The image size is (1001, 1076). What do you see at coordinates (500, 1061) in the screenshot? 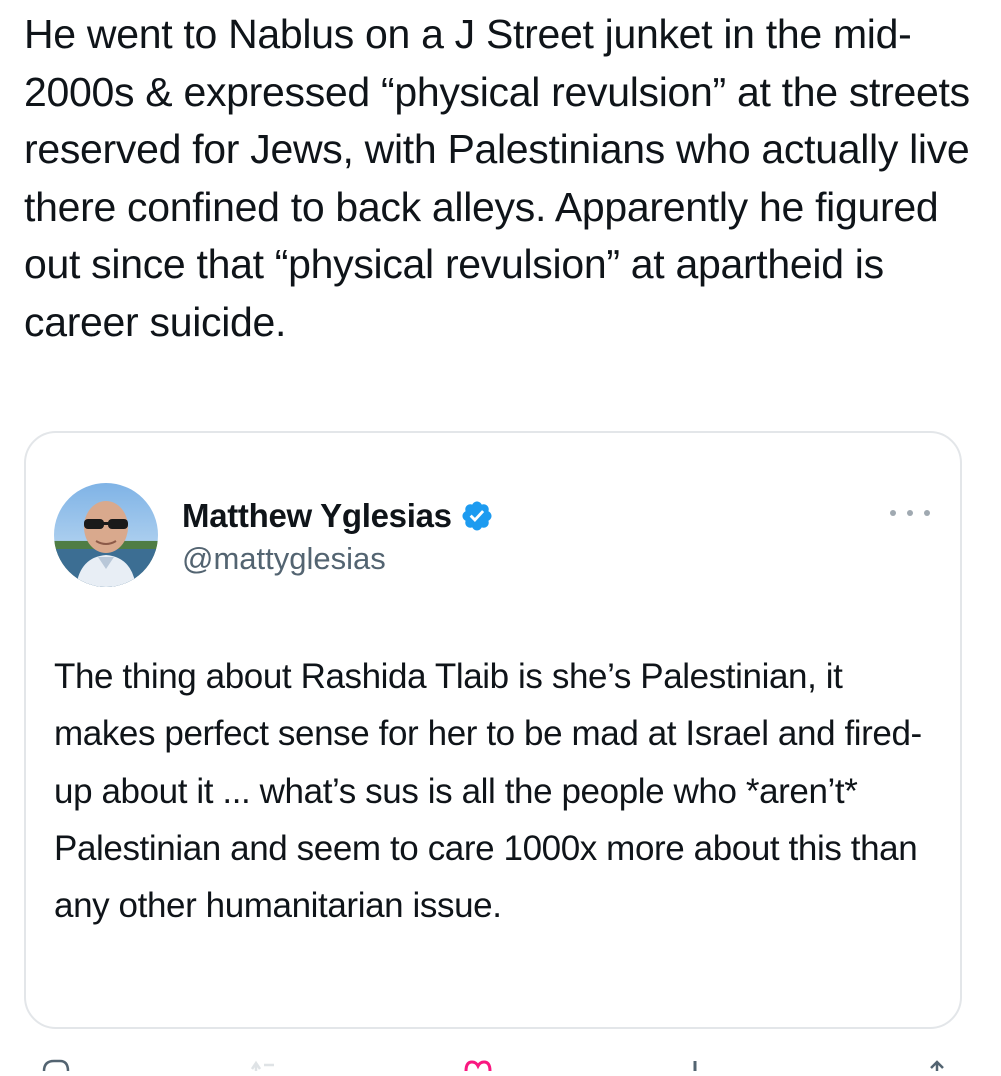
I see `action-bar` at bounding box center [500, 1061].